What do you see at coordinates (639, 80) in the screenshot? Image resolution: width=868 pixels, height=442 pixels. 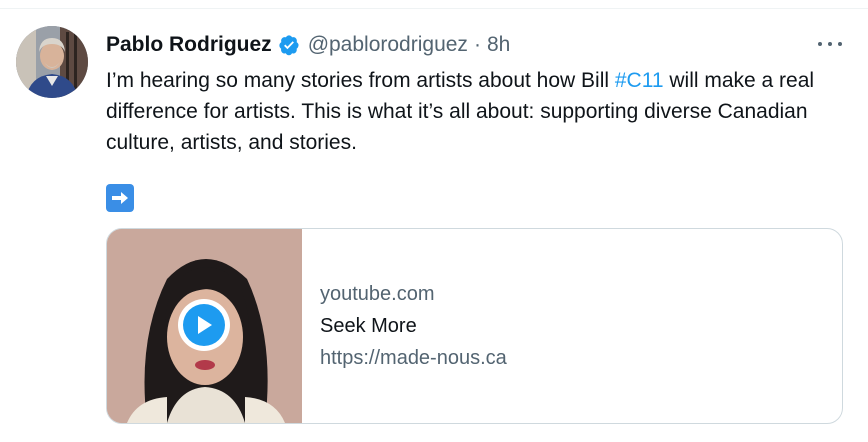 I see `hashtag-link: #C11` at bounding box center [639, 80].